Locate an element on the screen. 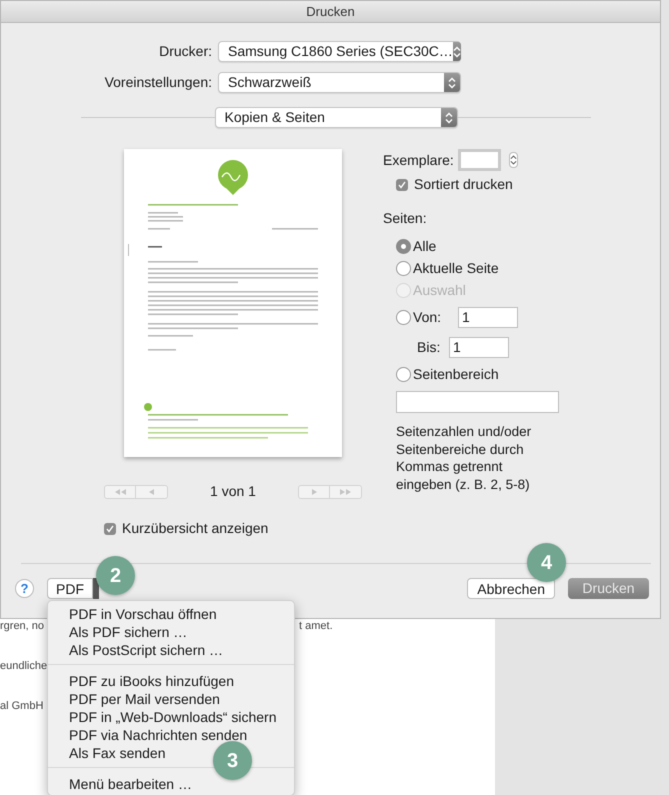  checkbox-label: Kurzübersicht anzeigen is located at coordinates (195, 528).